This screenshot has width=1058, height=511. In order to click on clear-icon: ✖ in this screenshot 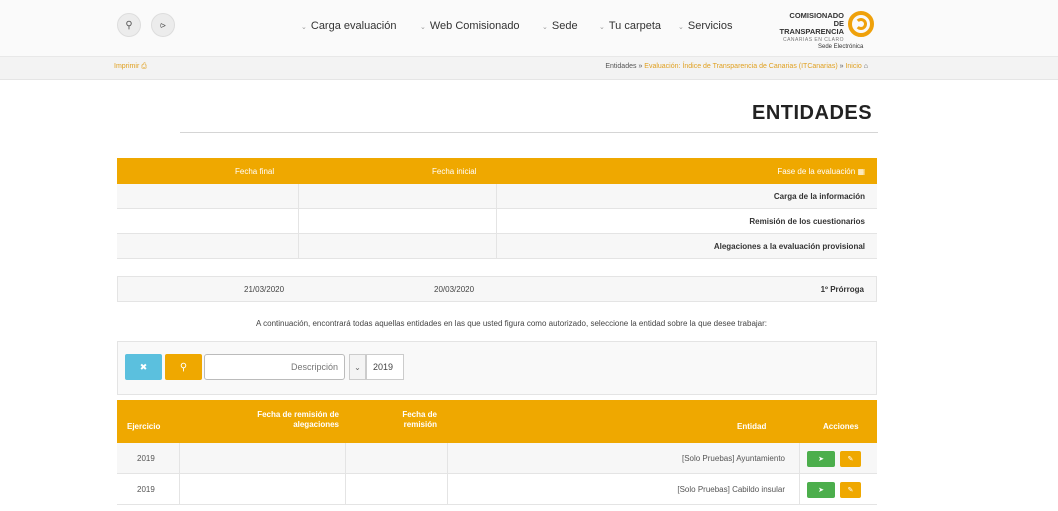, I will do `click(143, 366)`.